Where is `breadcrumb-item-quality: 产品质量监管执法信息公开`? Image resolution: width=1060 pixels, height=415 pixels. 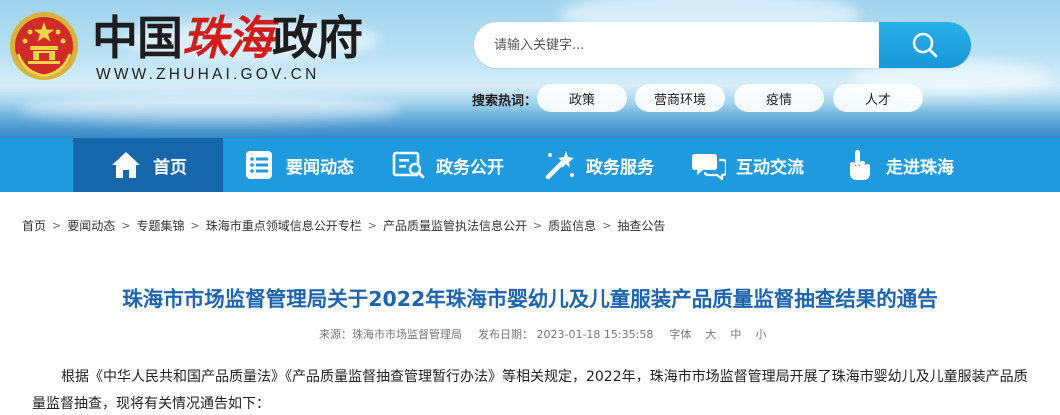
breadcrumb-item-quality: 产品质量监管执法信息公开 is located at coordinates (455, 225).